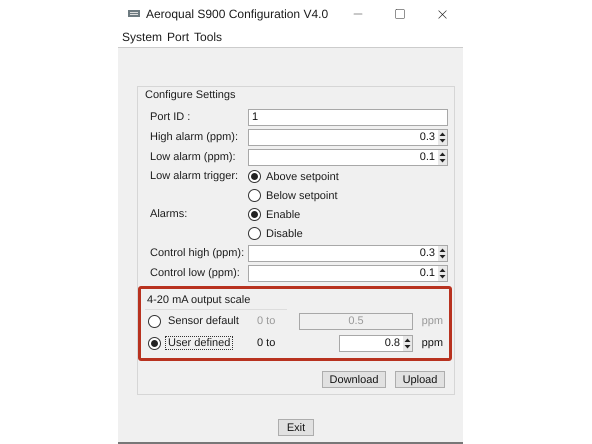 The width and height of the screenshot is (592, 444). I want to click on field-label: Low alarm (ppm):, so click(193, 157).